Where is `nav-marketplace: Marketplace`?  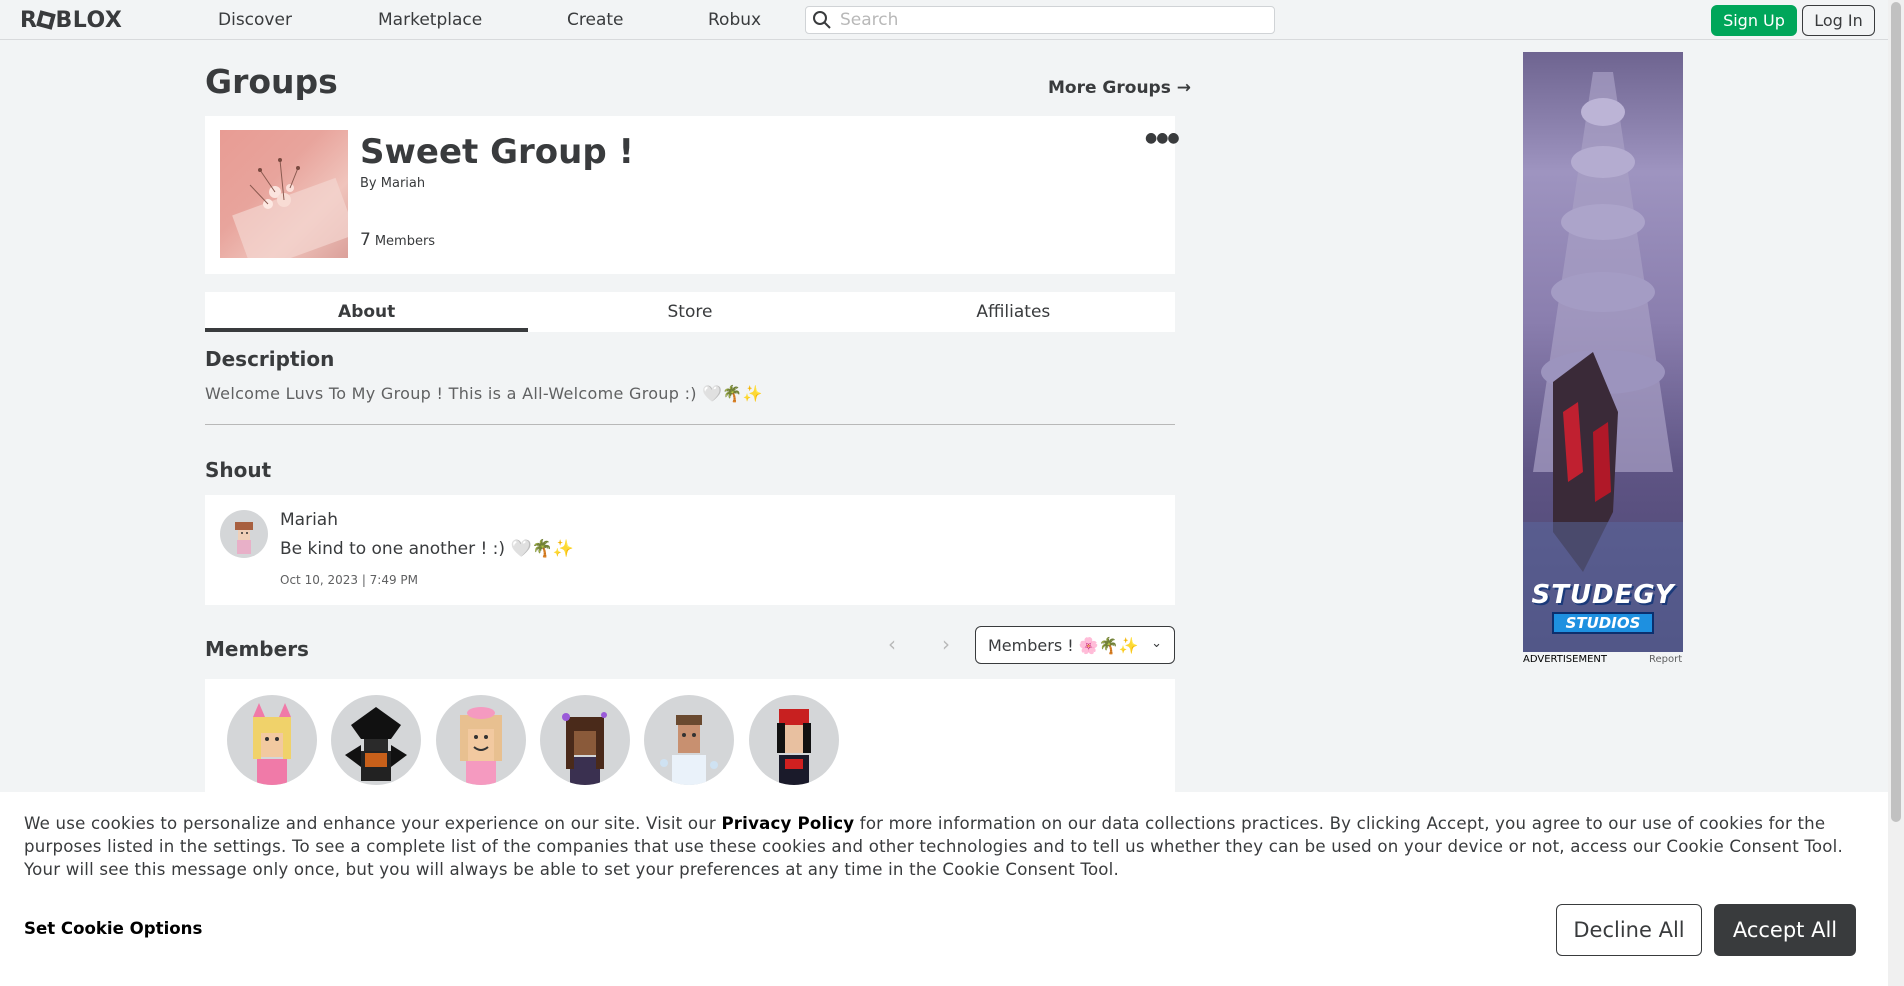 nav-marketplace: Marketplace is located at coordinates (430, 20).